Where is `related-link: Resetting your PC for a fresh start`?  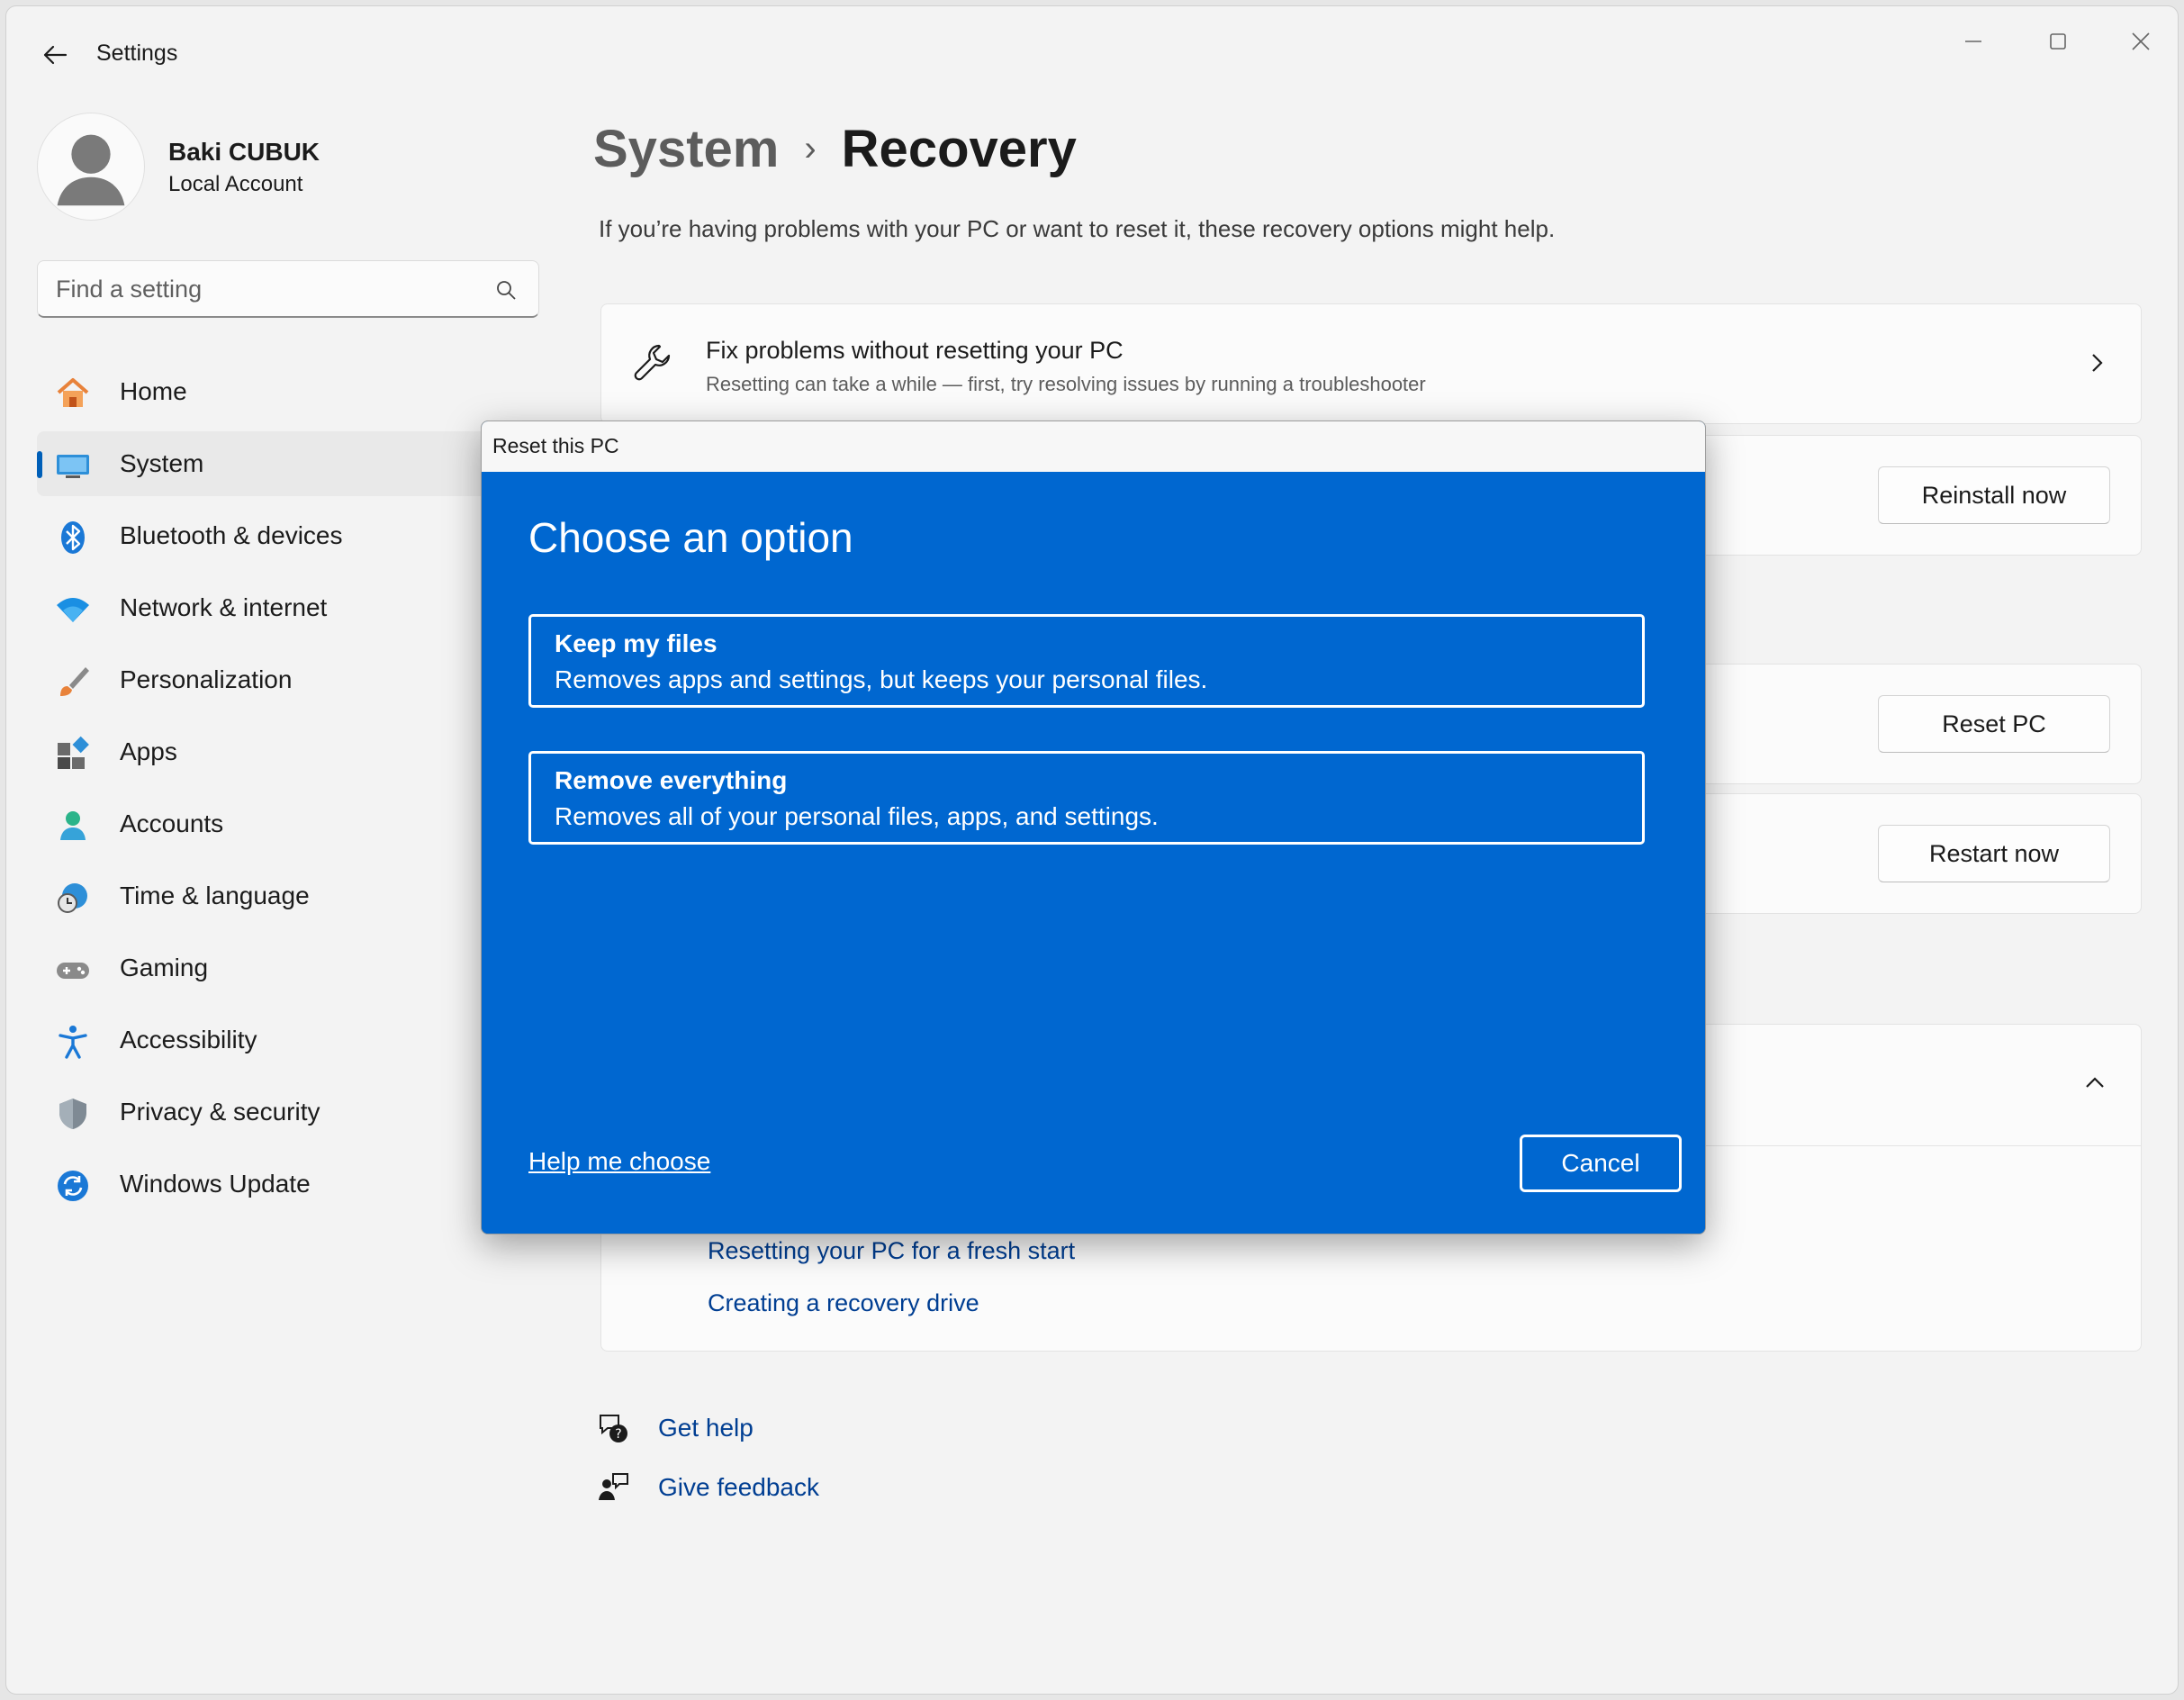 related-link: Resetting your PC for a fresh start is located at coordinates (891, 1251).